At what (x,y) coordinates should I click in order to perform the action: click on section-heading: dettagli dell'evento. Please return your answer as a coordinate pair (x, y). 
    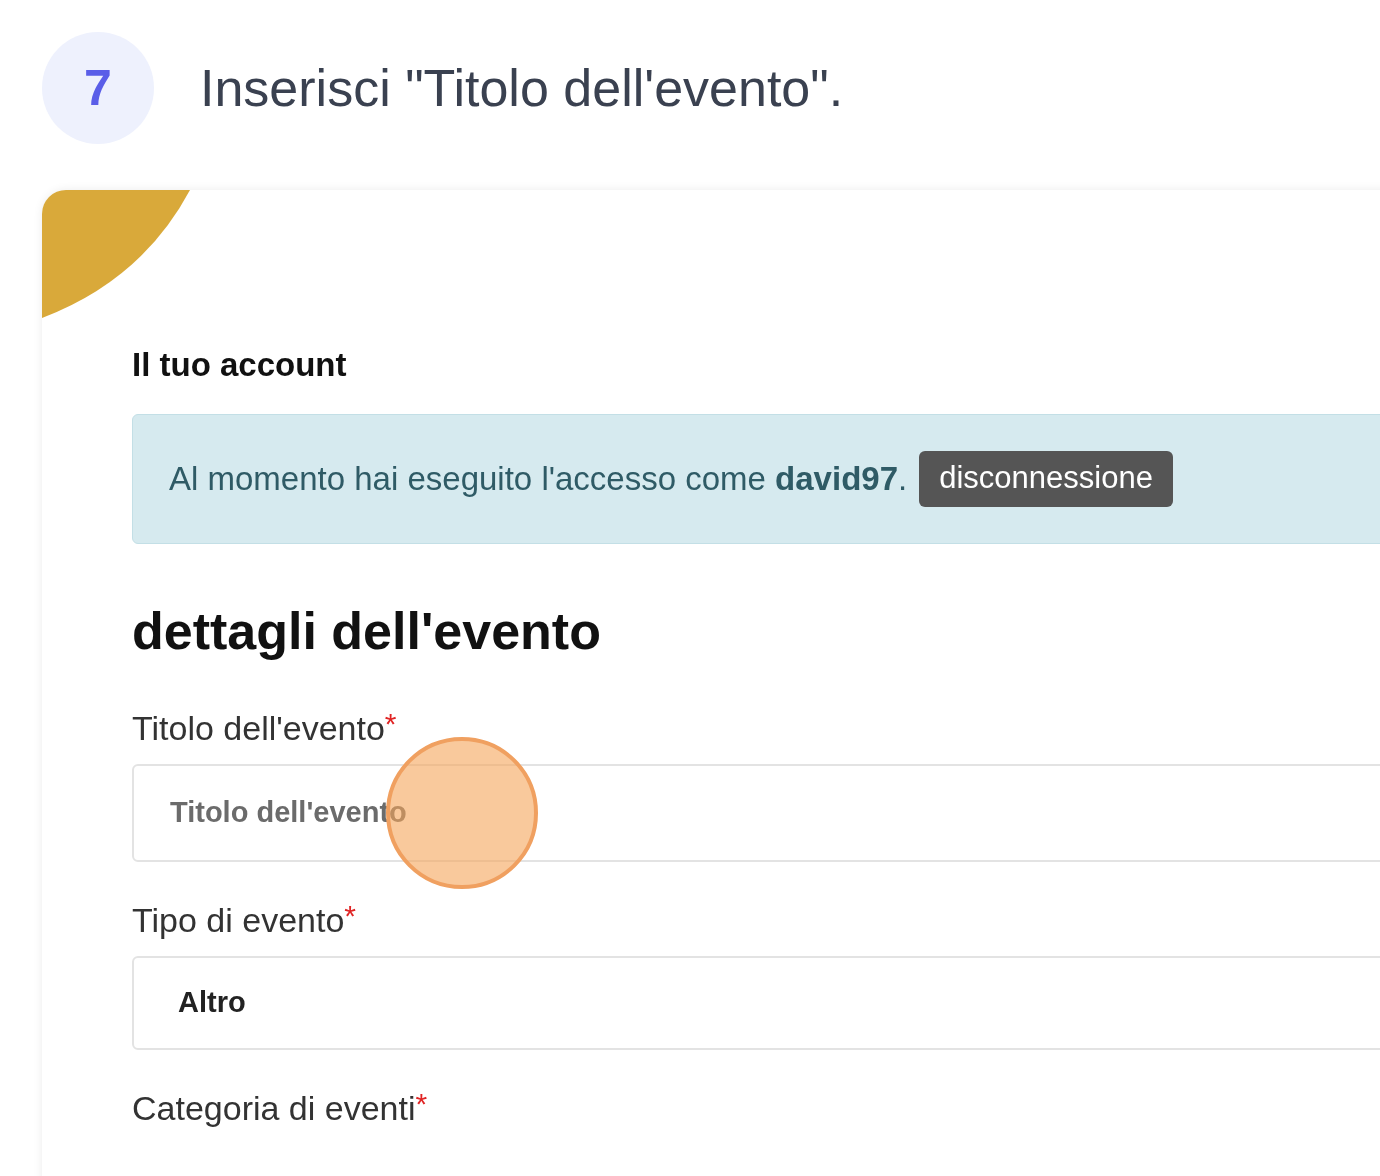
    Looking at the image, I should click on (367, 631).